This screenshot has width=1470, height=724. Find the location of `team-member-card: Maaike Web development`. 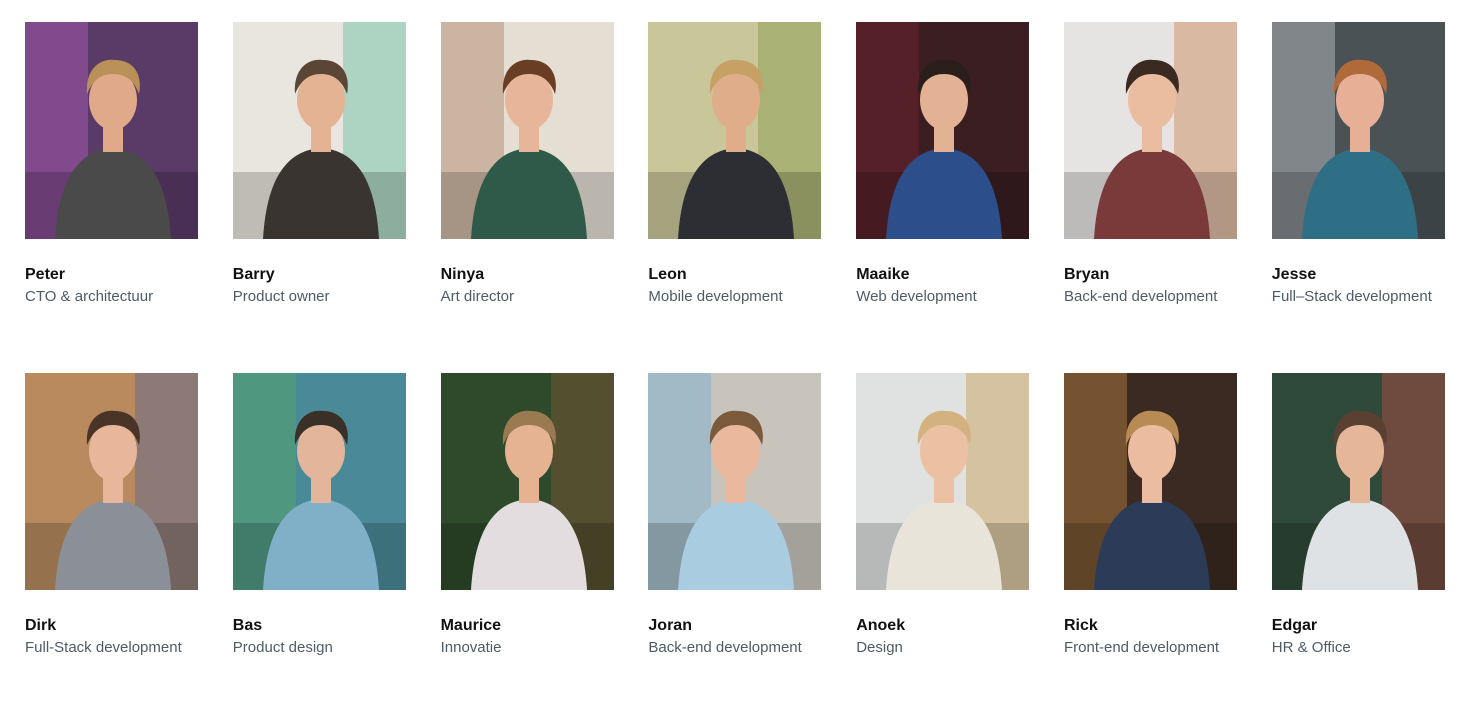

team-member-card: Maaike Web development is located at coordinates (943, 197).